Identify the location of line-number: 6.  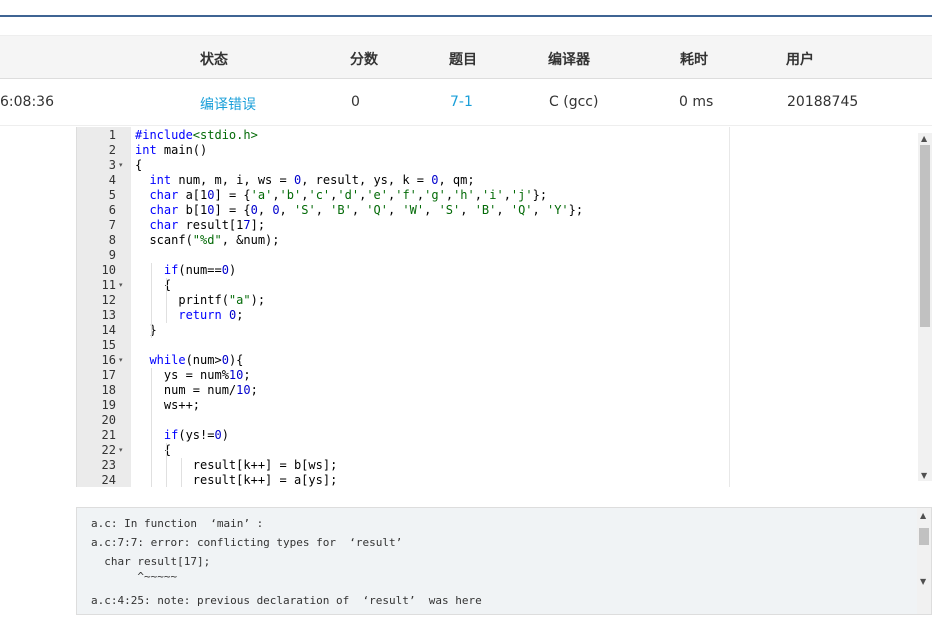
(112, 210).